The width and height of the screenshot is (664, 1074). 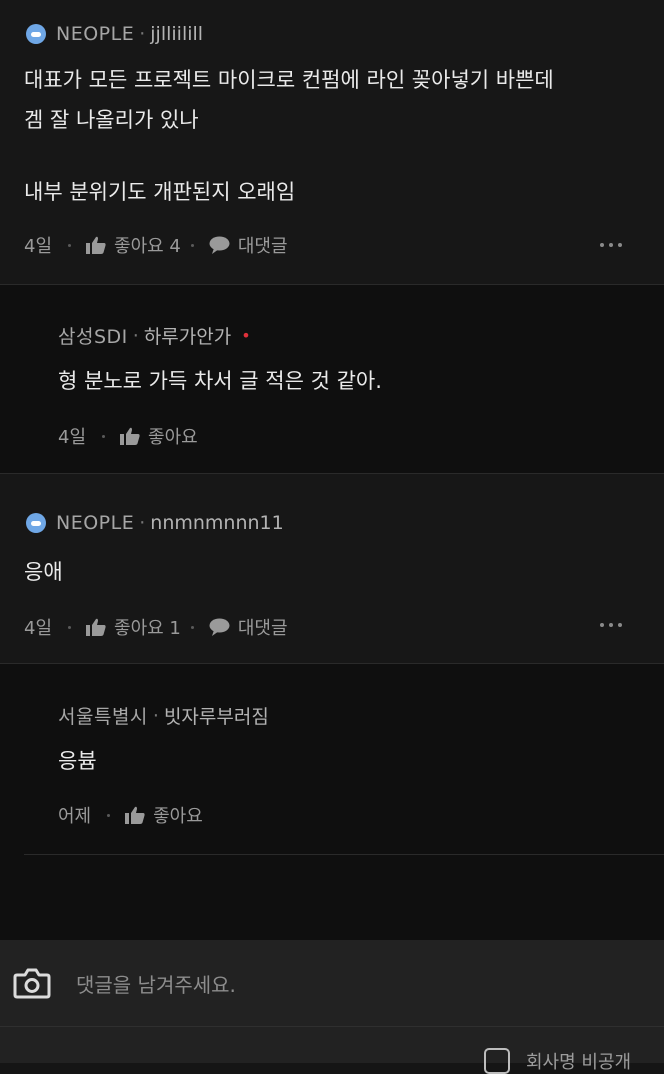 I want to click on comment-line, so click(x=289, y=156).